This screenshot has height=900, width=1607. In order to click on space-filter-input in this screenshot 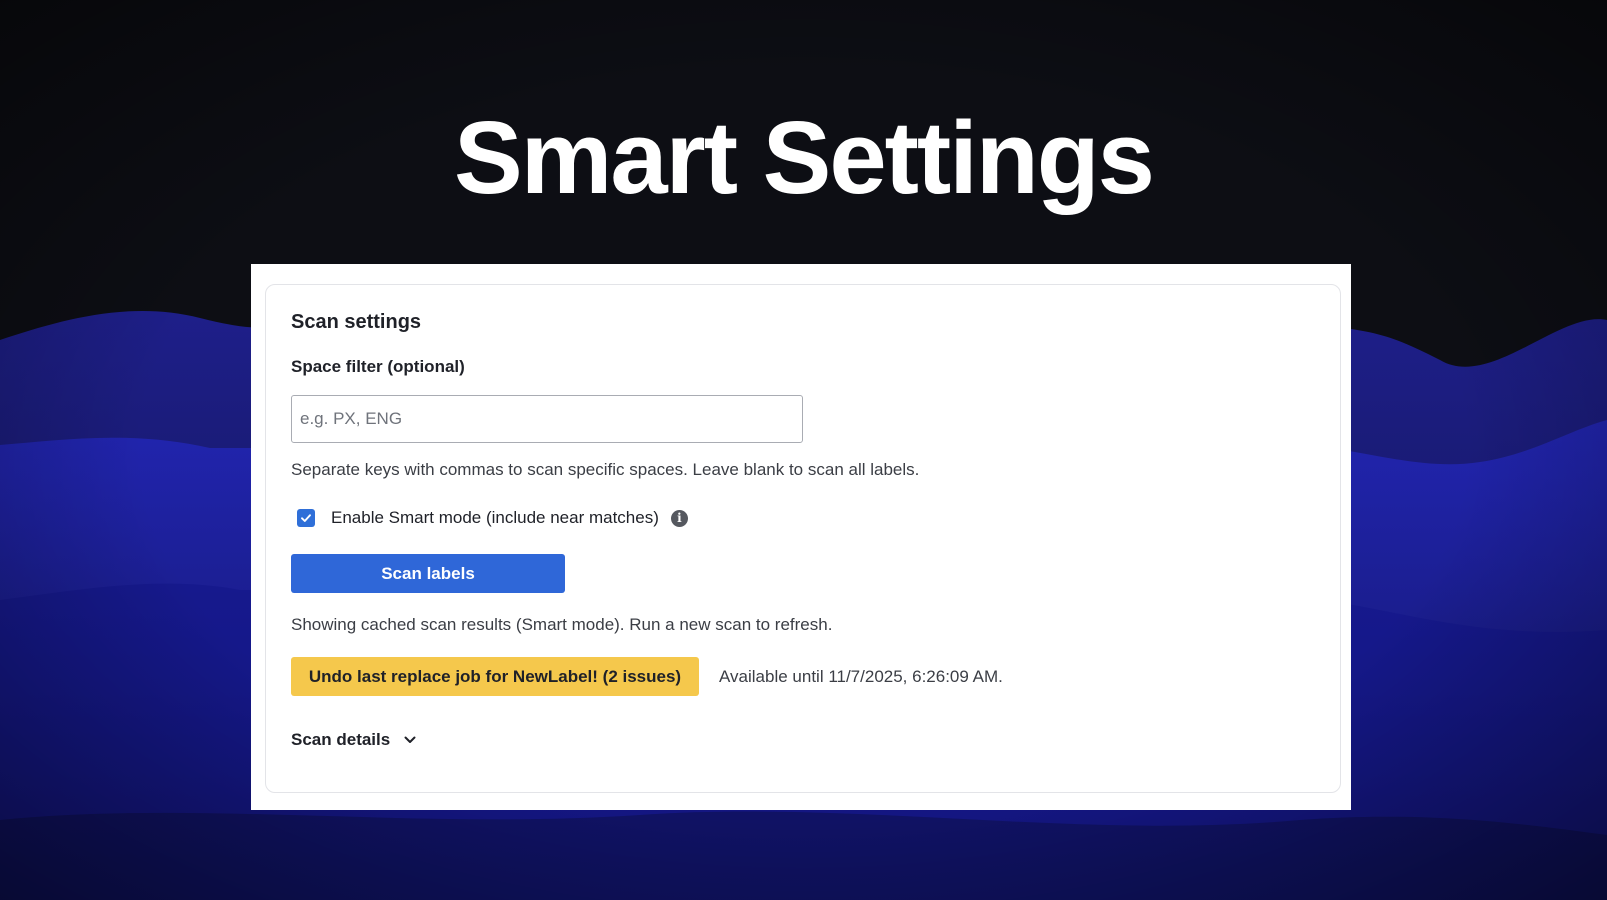, I will do `click(547, 419)`.